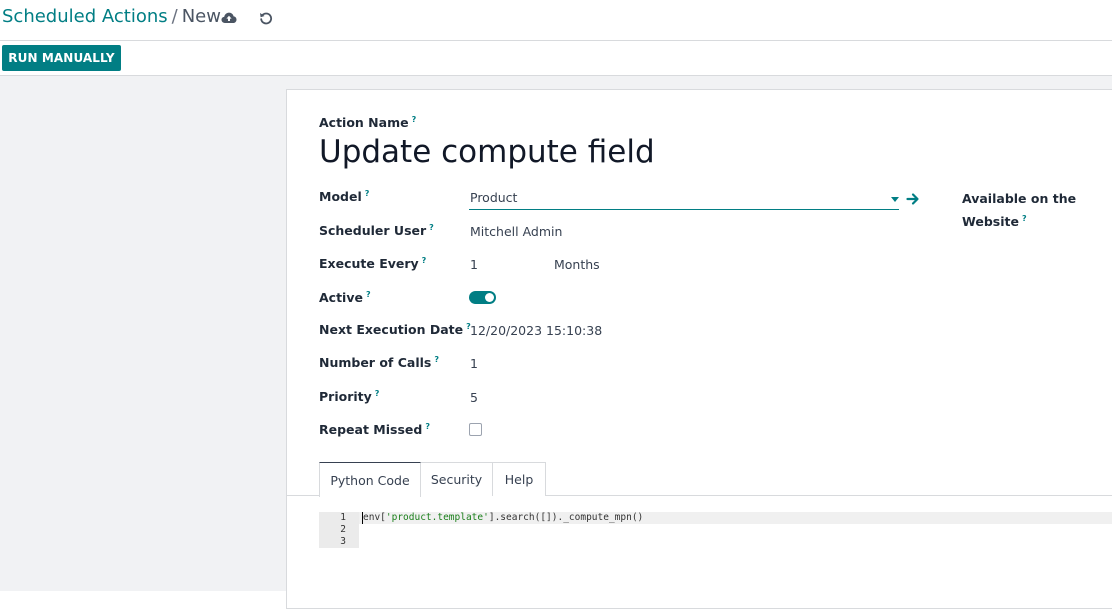  Describe the element at coordinates (374, 430) in the screenshot. I see `repeat-missed-label: Repeat Missed?` at that location.